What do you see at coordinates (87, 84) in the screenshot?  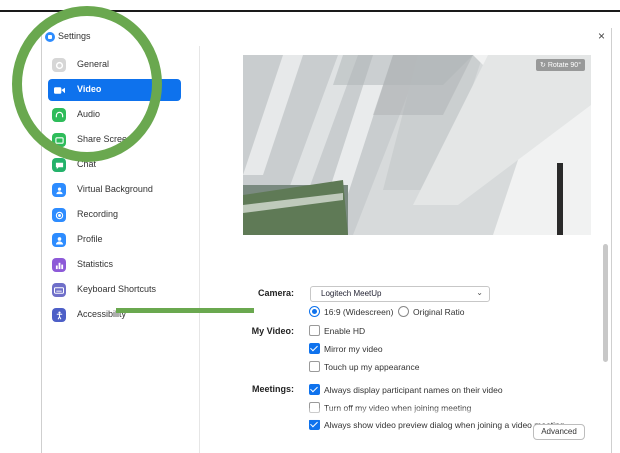 I see `annotation-circle` at bounding box center [87, 84].